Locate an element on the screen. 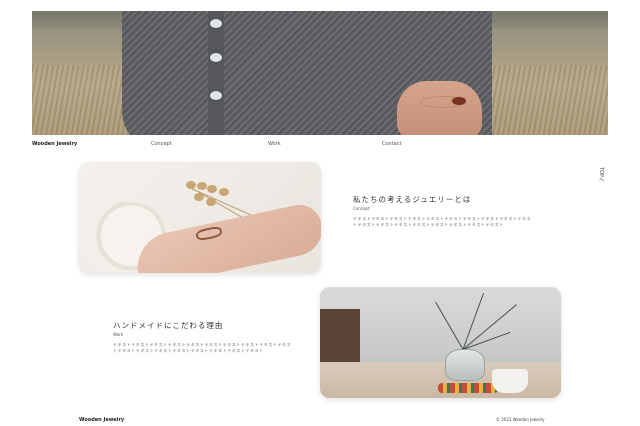 The image size is (640, 426). brand-logo: Wooden Jewelry is located at coordinates (54, 144).